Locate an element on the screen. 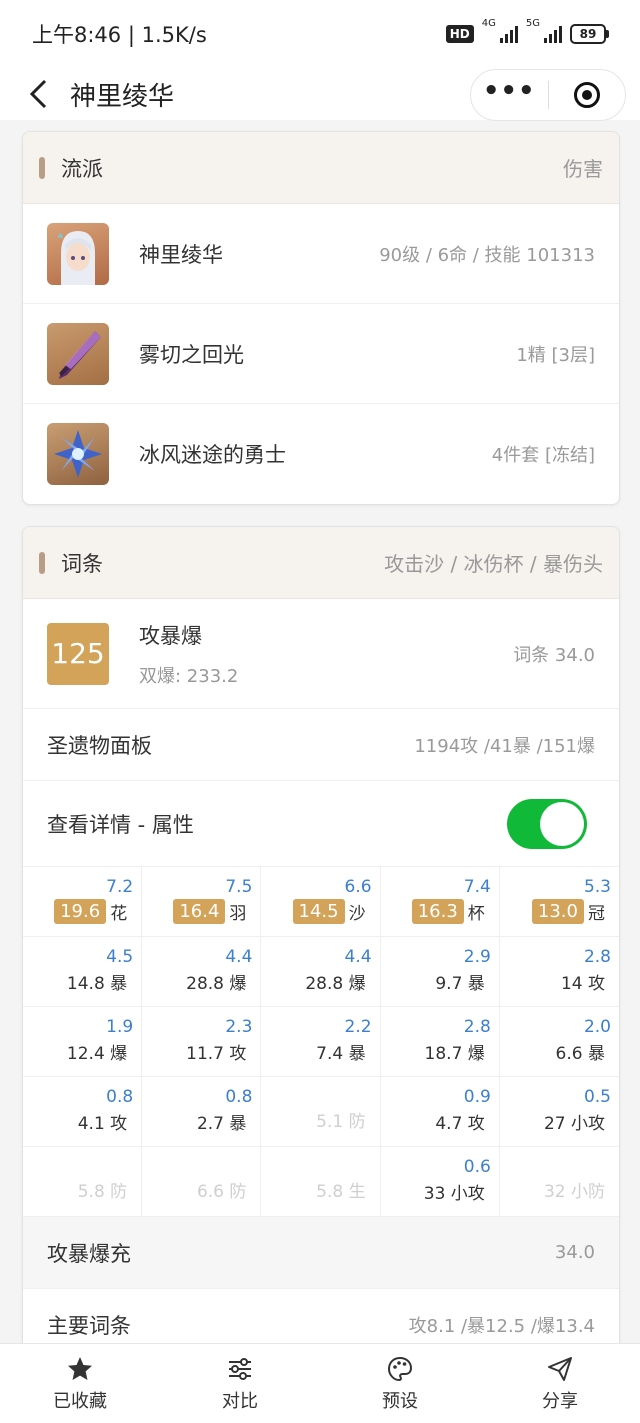 This screenshot has height=1423, width=640. substat-roll-value: 0.8 is located at coordinates (239, 1097).